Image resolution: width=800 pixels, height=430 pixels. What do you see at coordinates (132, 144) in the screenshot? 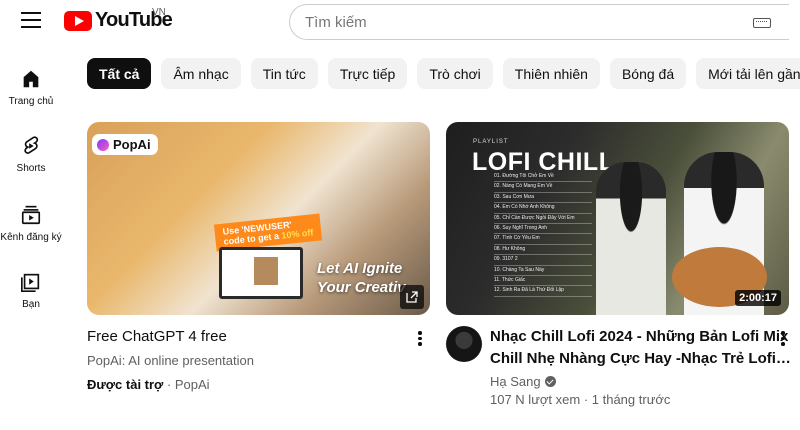
I see `badge-text: PopAi` at bounding box center [132, 144].